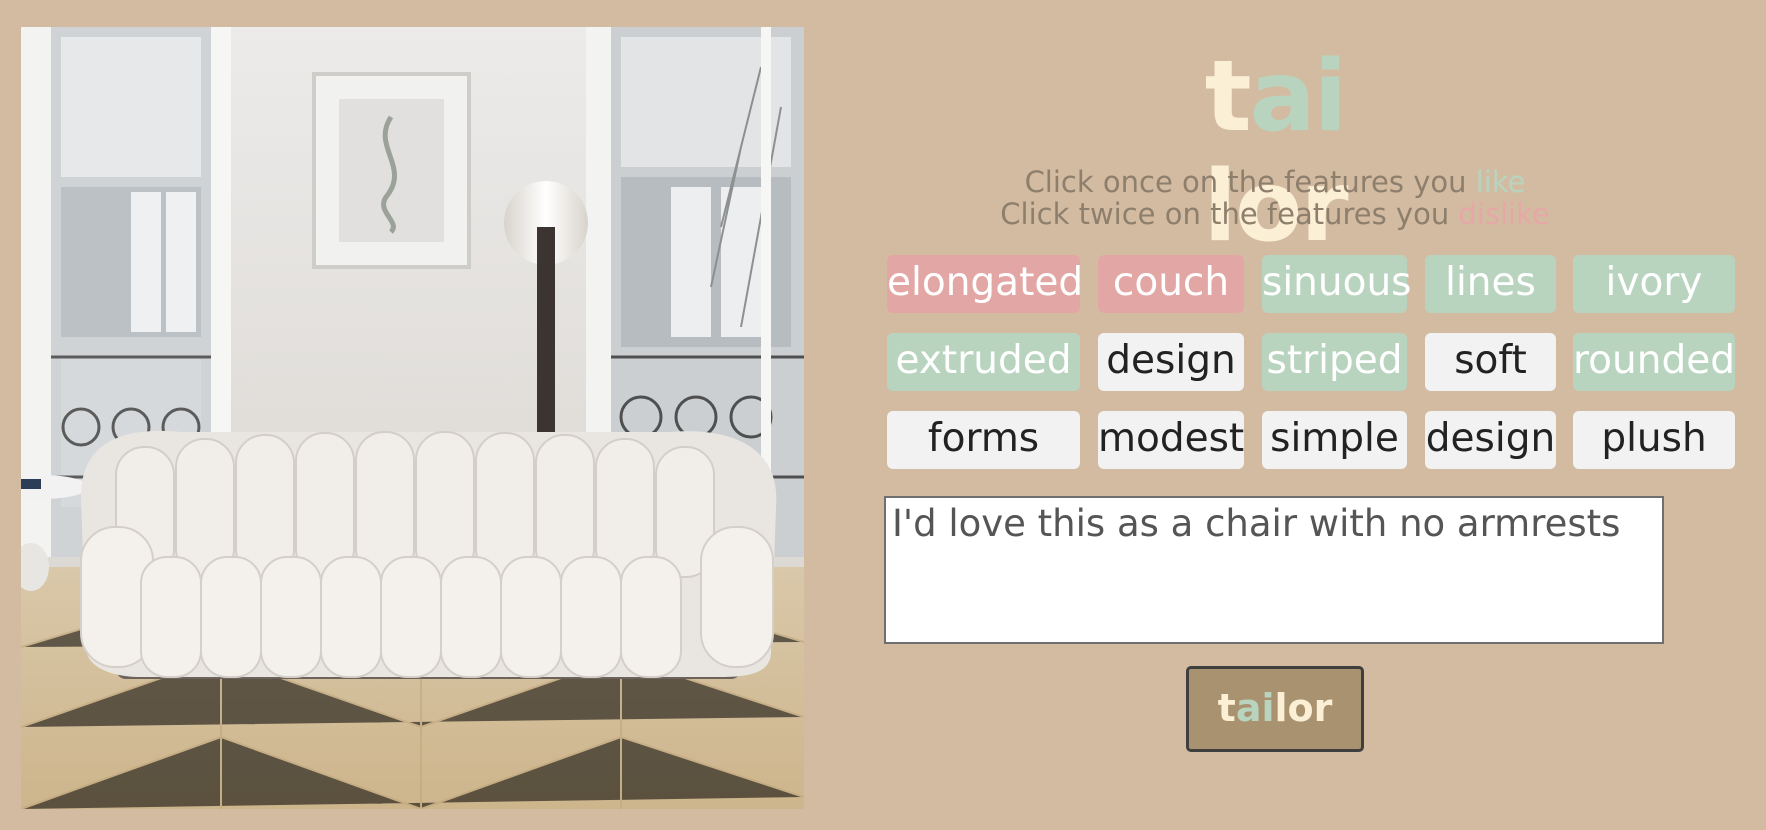 The image size is (1766, 830). Describe the element at coordinates (1303, 708) in the screenshot. I see `tailor-button-part-3: lor` at that location.